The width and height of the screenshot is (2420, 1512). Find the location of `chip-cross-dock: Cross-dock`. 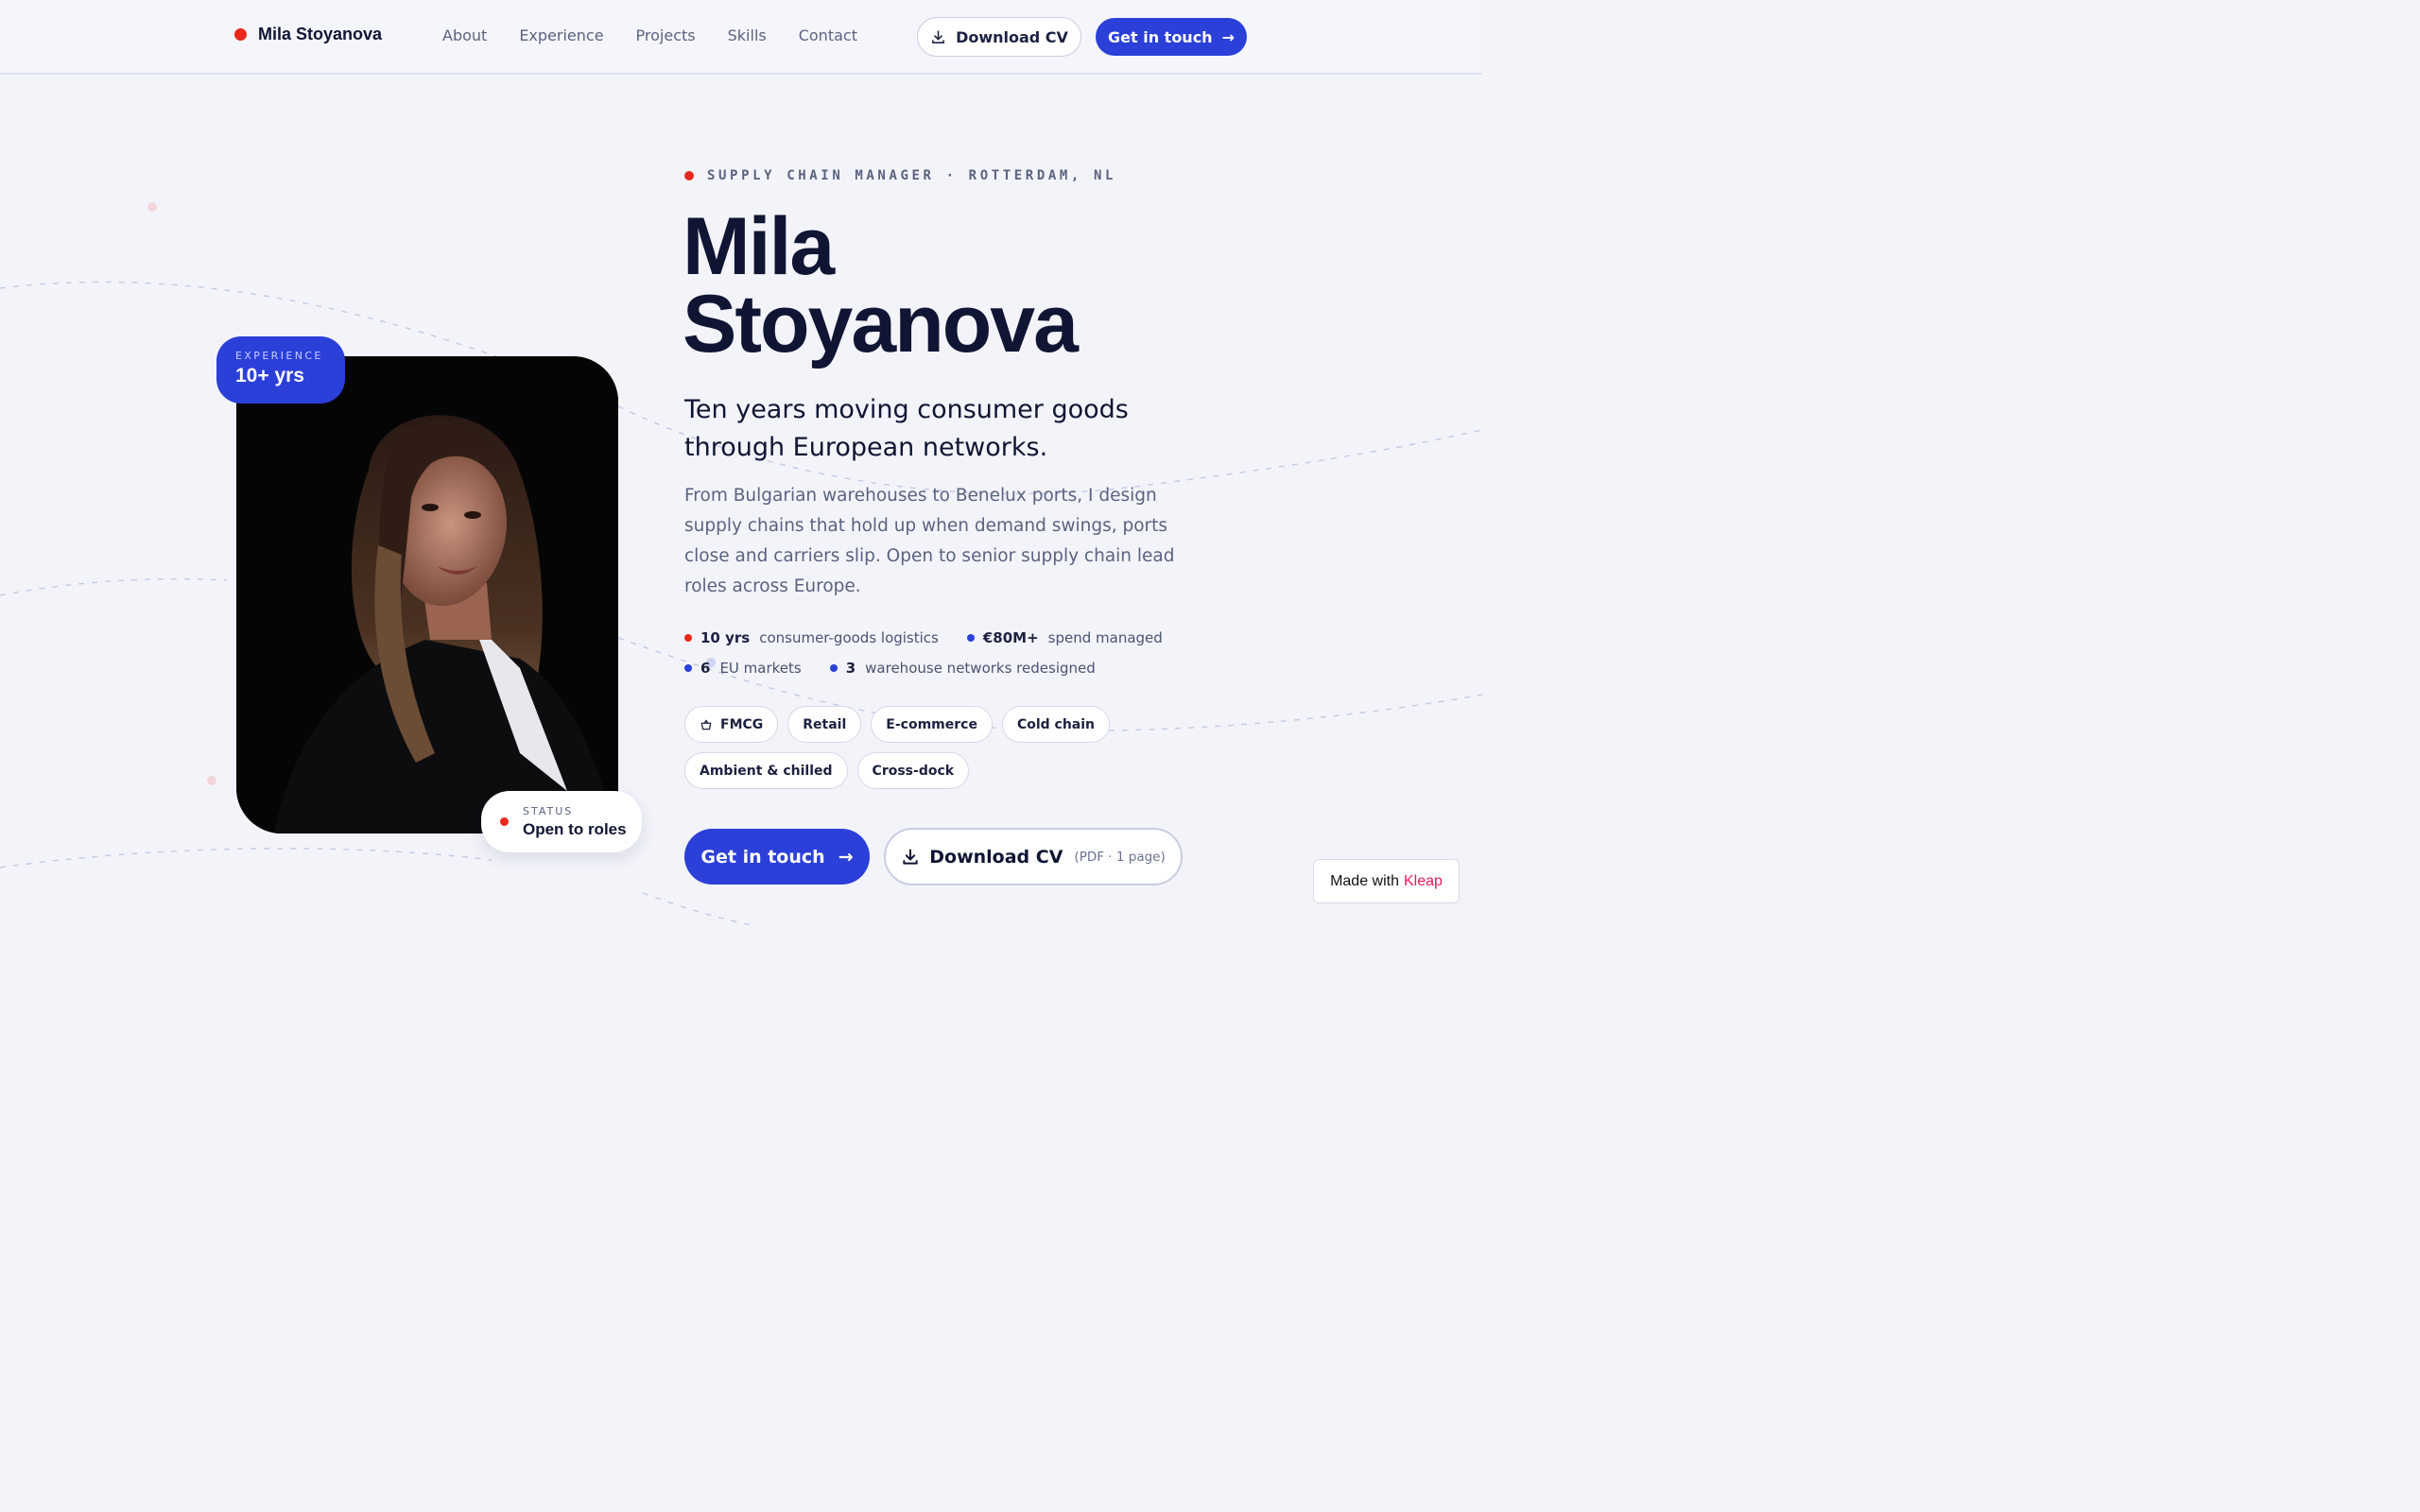

chip-cross-dock: Cross-dock is located at coordinates (913, 770).